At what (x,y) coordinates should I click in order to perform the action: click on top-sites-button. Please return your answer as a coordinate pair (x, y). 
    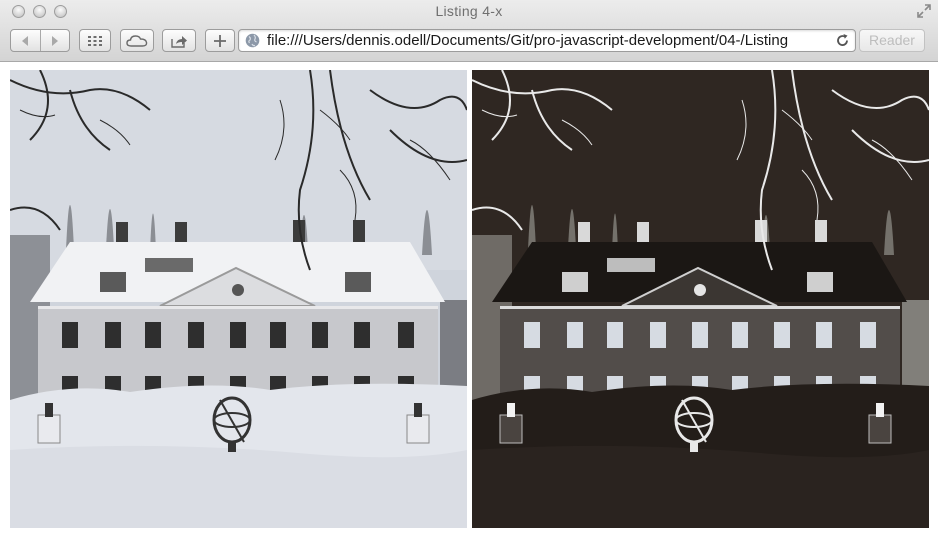
    Looking at the image, I should click on (95, 40).